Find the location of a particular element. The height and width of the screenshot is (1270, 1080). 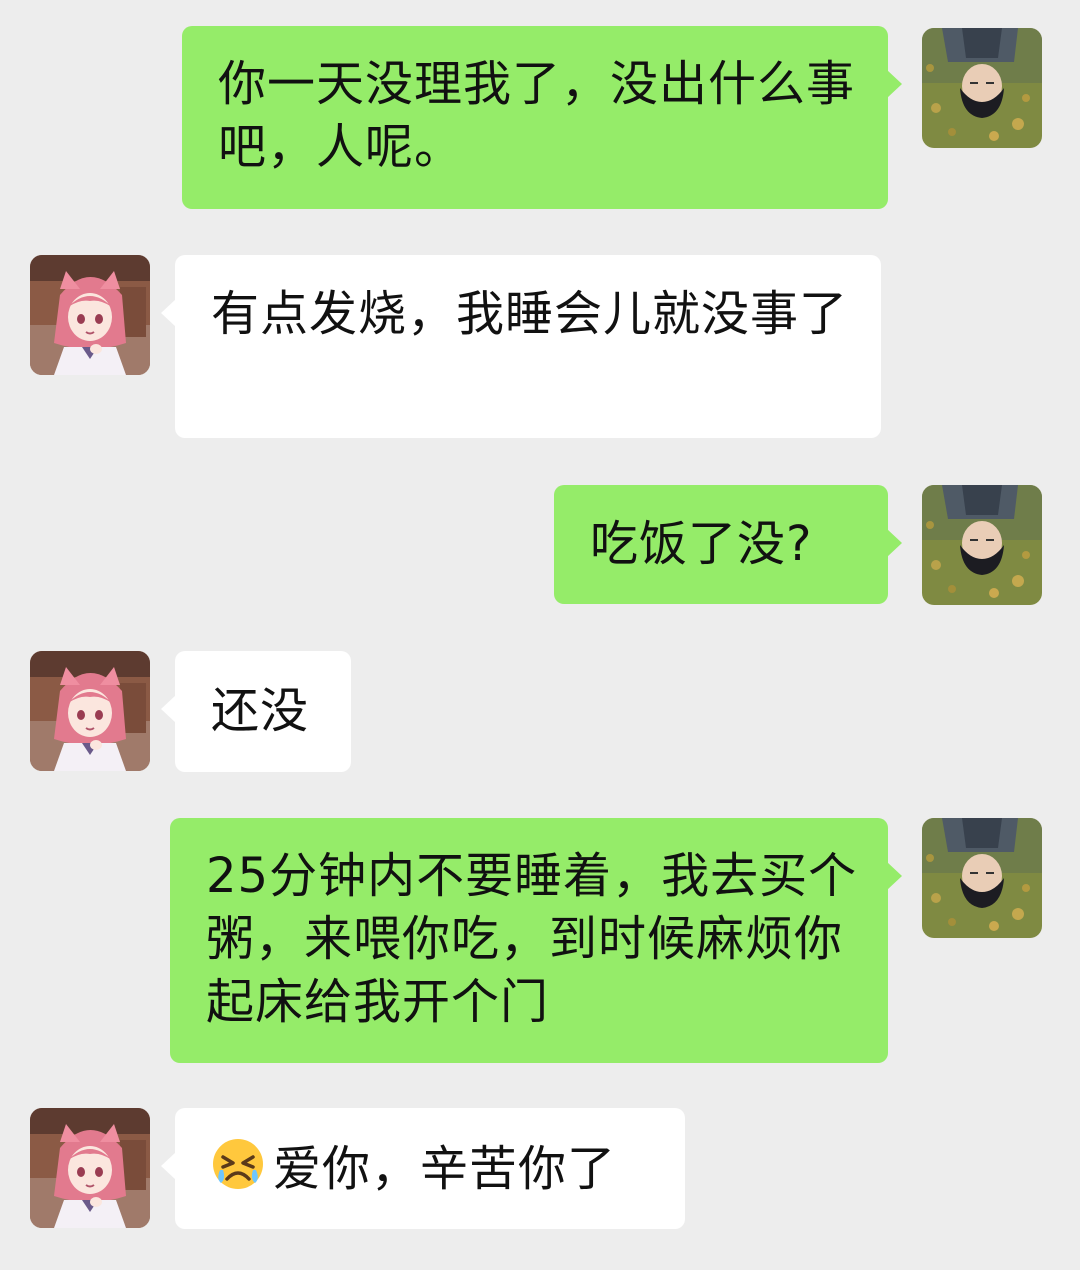

message-bubble: 吃饭了没? is located at coordinates (728, 544).